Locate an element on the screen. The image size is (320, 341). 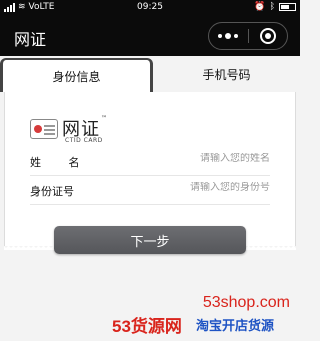
tab-phone: 手机号码 is located at coordinates (226, 74).